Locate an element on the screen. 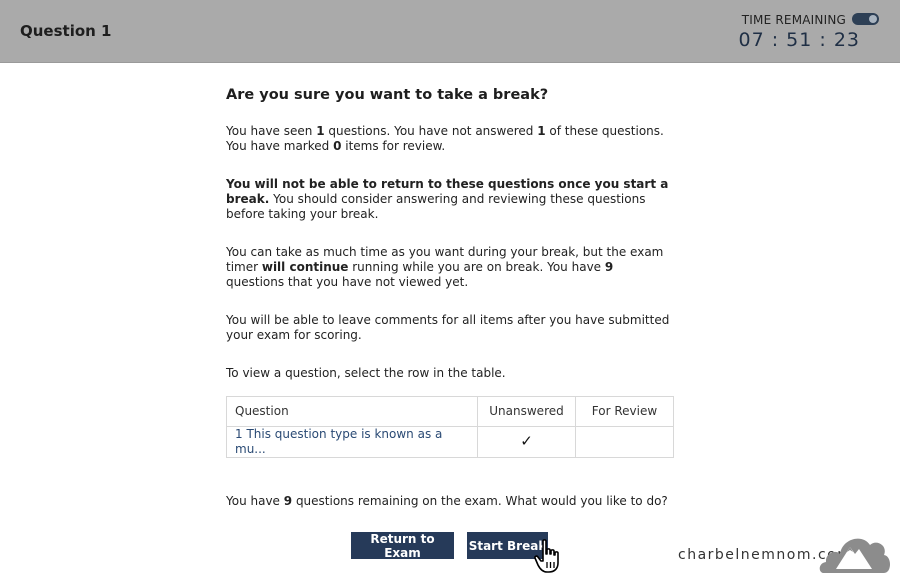 The width and height of the screenshot is (900, 575). hand-pointer-icon is located at coordinates (546, 556).